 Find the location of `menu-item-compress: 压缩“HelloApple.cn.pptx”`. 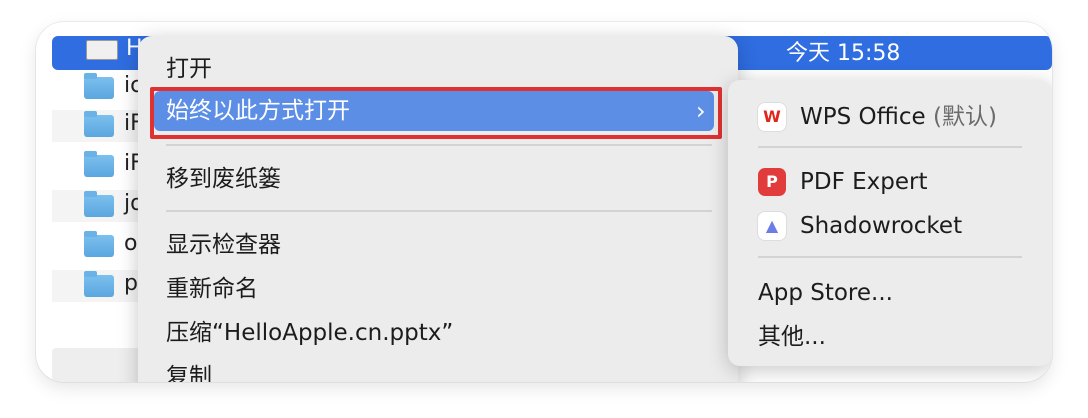

menu-item-compress: 压缩“HelloApple.cn.pptx” is located at coordinates (309, 333).